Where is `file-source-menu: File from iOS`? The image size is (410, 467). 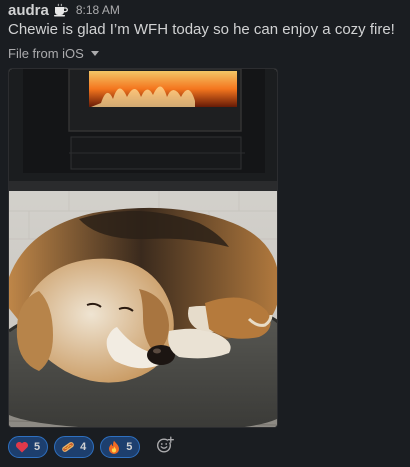 file-source-menu: File from iOS is located at coordinates (53, 53).